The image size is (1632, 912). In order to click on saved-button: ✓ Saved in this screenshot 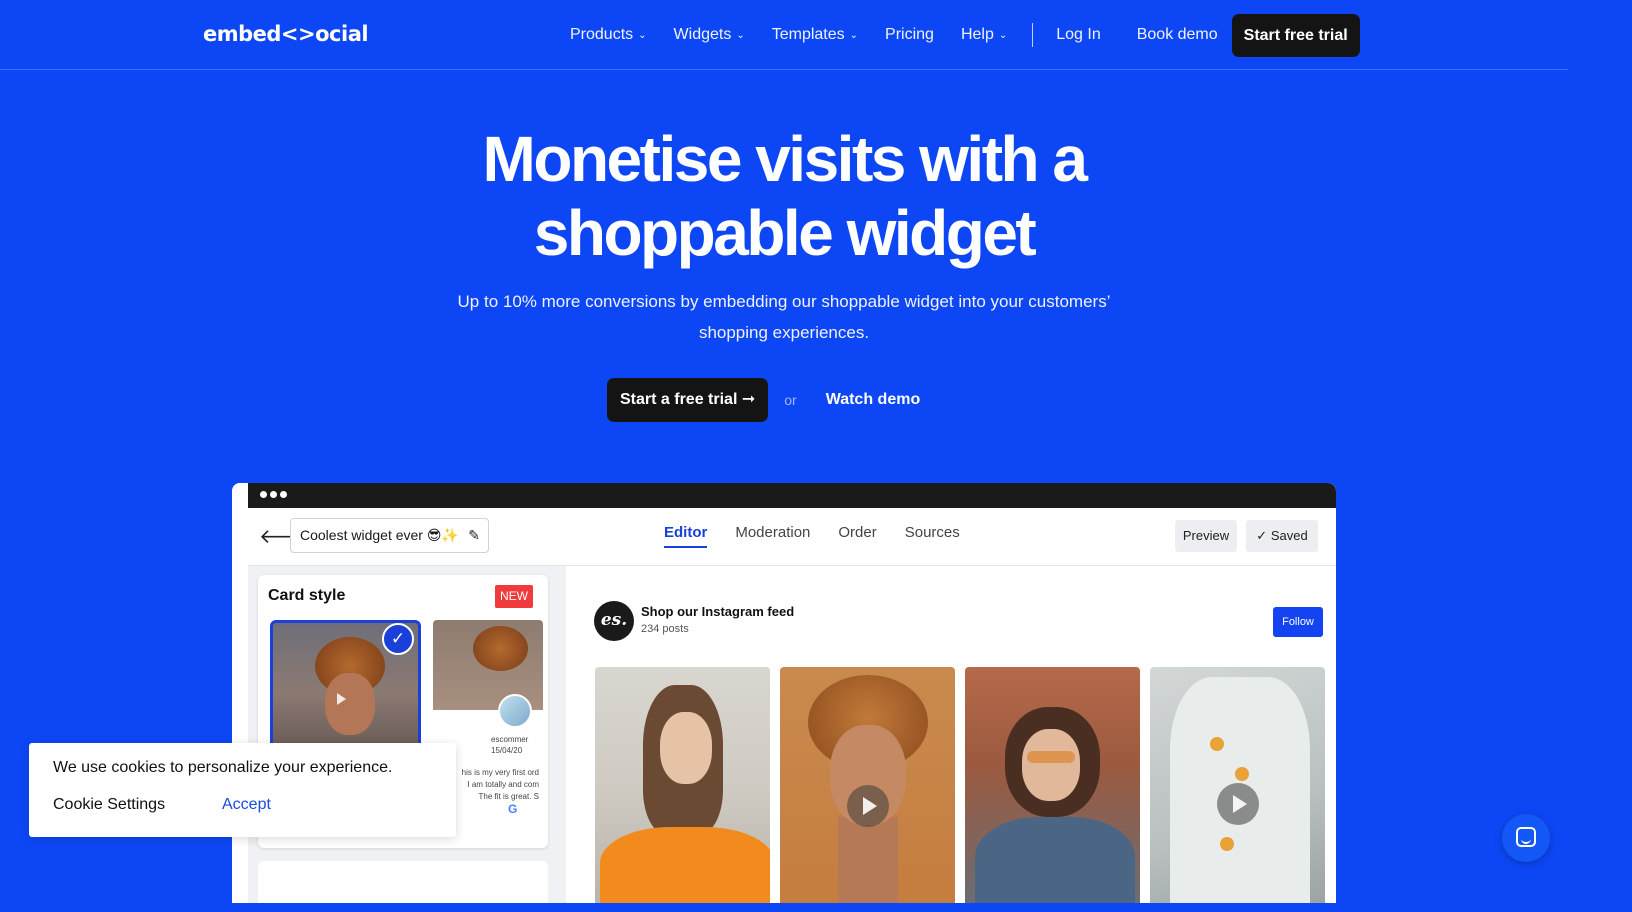, I will do `click(1282, 536)`.